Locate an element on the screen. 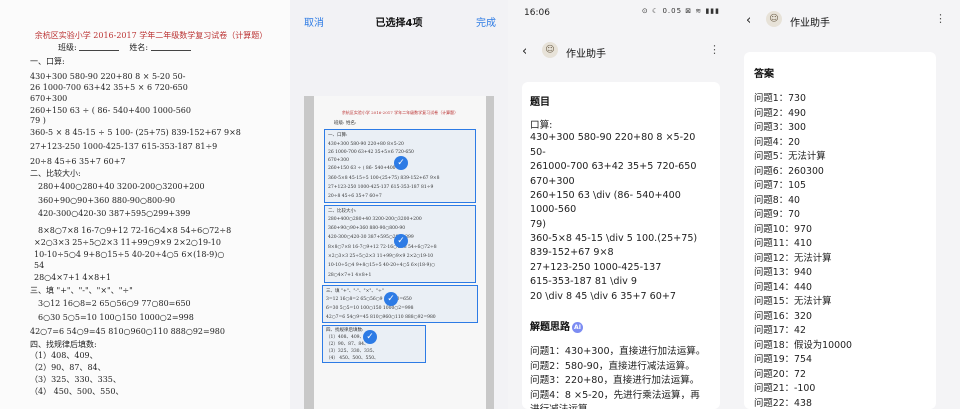  question-line: 50- is located at coordinates (538, 152).